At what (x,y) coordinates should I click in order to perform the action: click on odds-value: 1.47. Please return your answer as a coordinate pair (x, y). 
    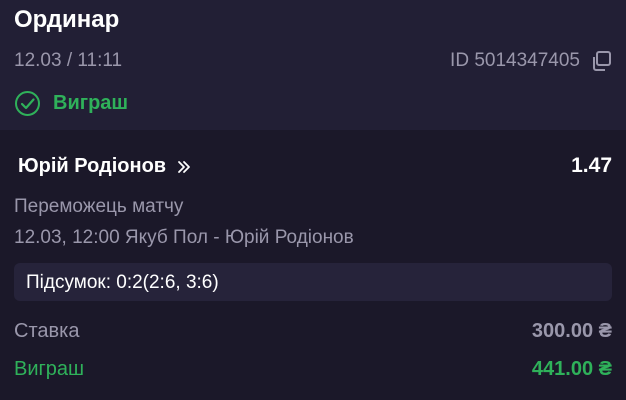
    Looking at the image, I should click on (591, 165).